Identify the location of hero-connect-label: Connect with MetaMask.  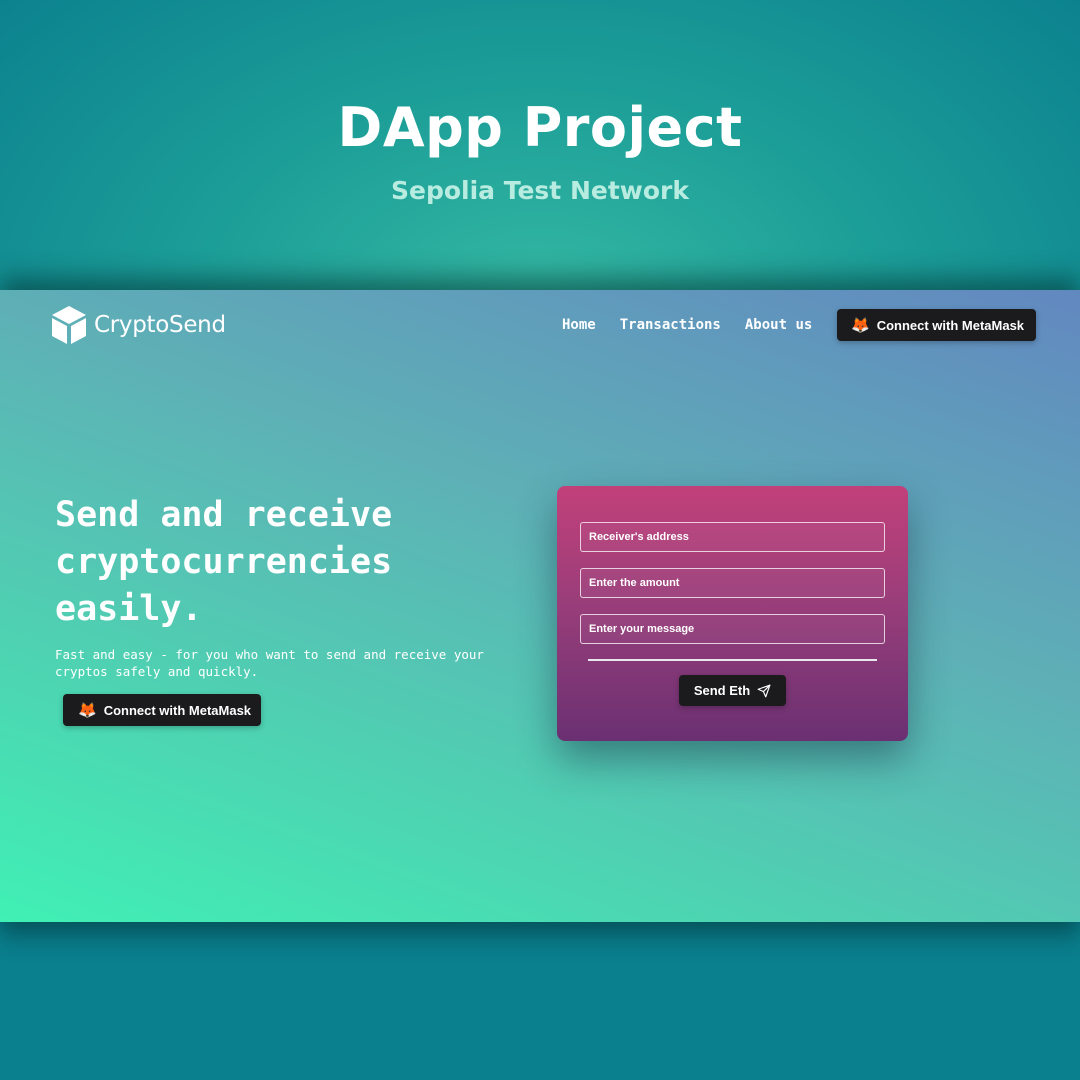
(177, 710).